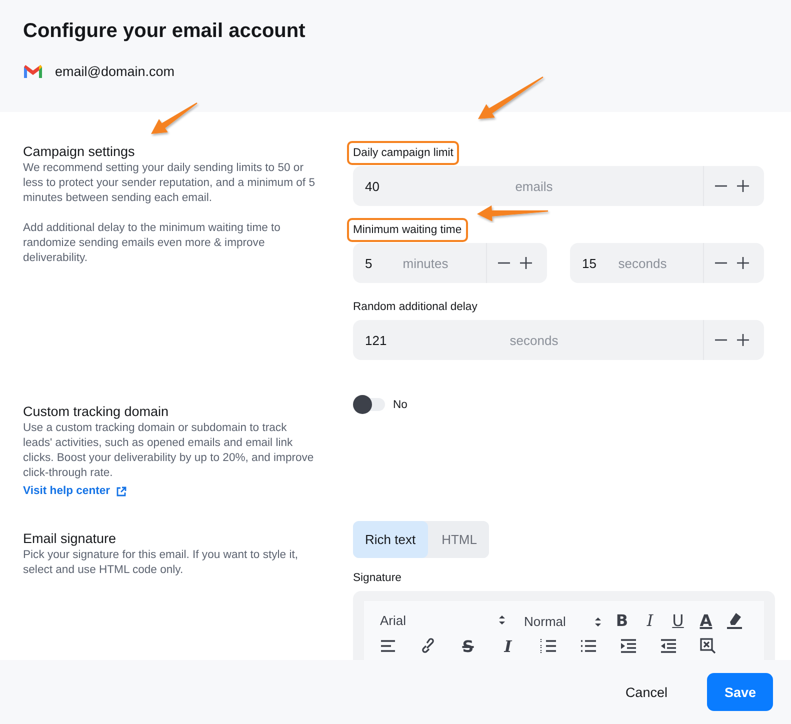 This screenshot has height=724, width=791. I want to click on number-stepper: 5 minutes, so click(450, 263).